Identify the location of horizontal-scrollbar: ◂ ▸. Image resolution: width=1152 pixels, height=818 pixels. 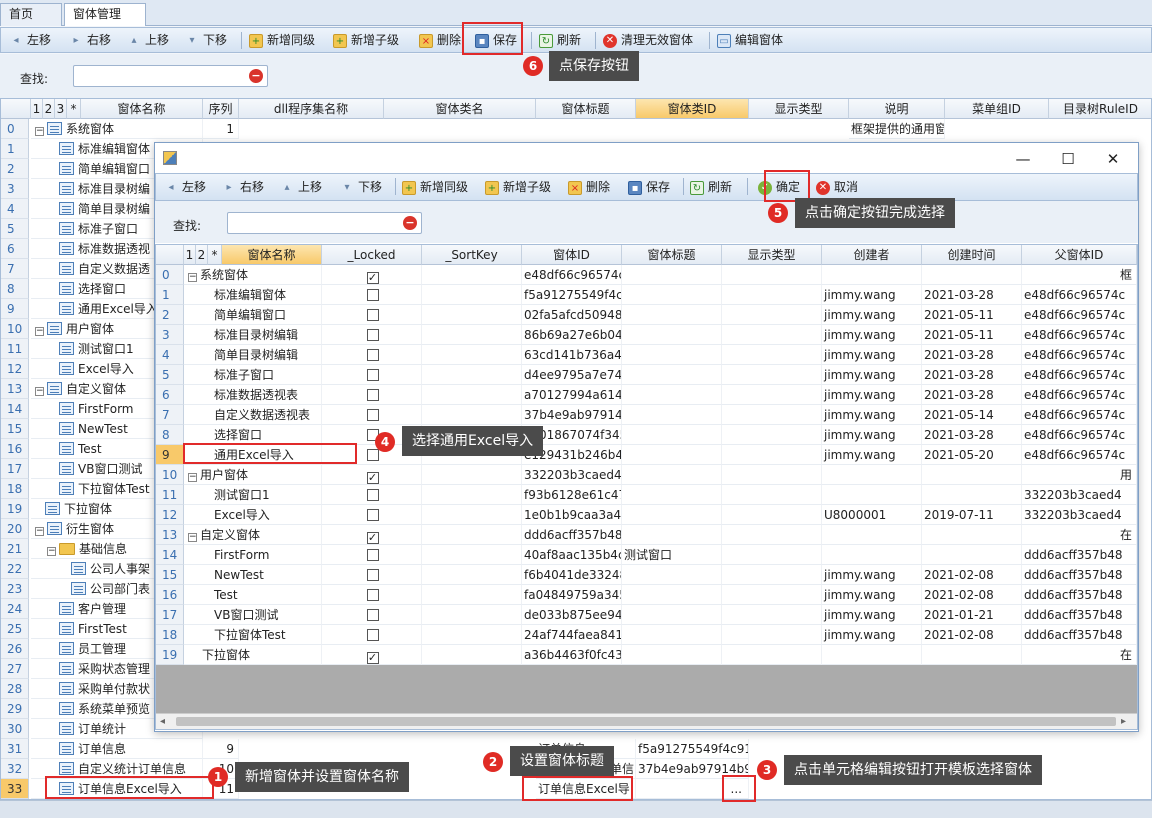
(646, 721).